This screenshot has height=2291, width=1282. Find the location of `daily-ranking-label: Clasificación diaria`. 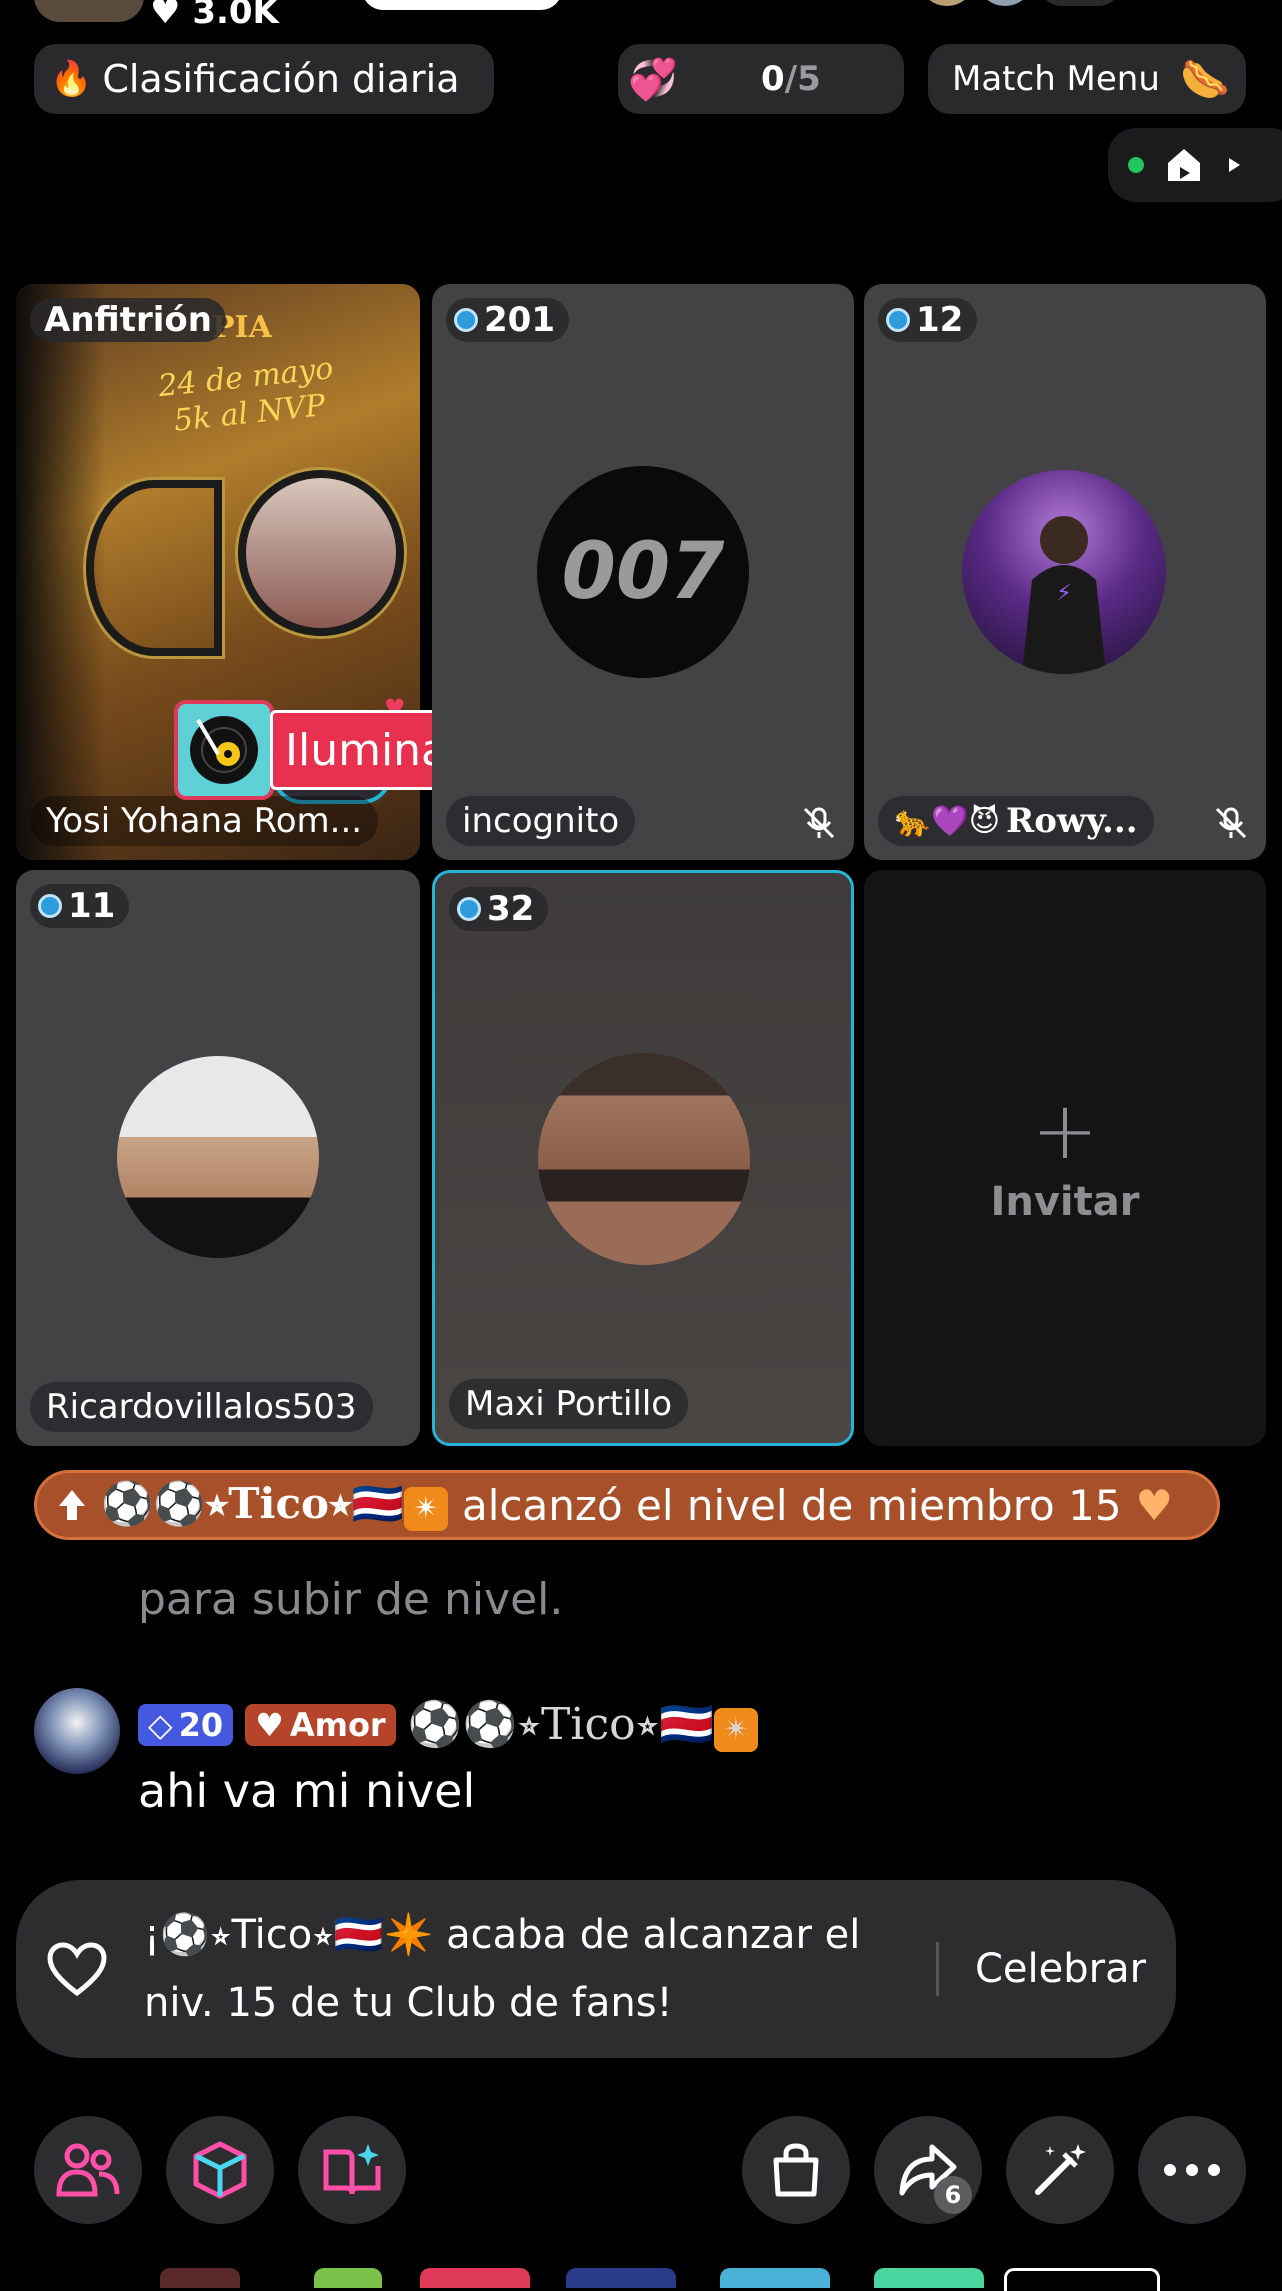

daily-ranking-label: Clasificación diaria is located at coordinates (281, 79).